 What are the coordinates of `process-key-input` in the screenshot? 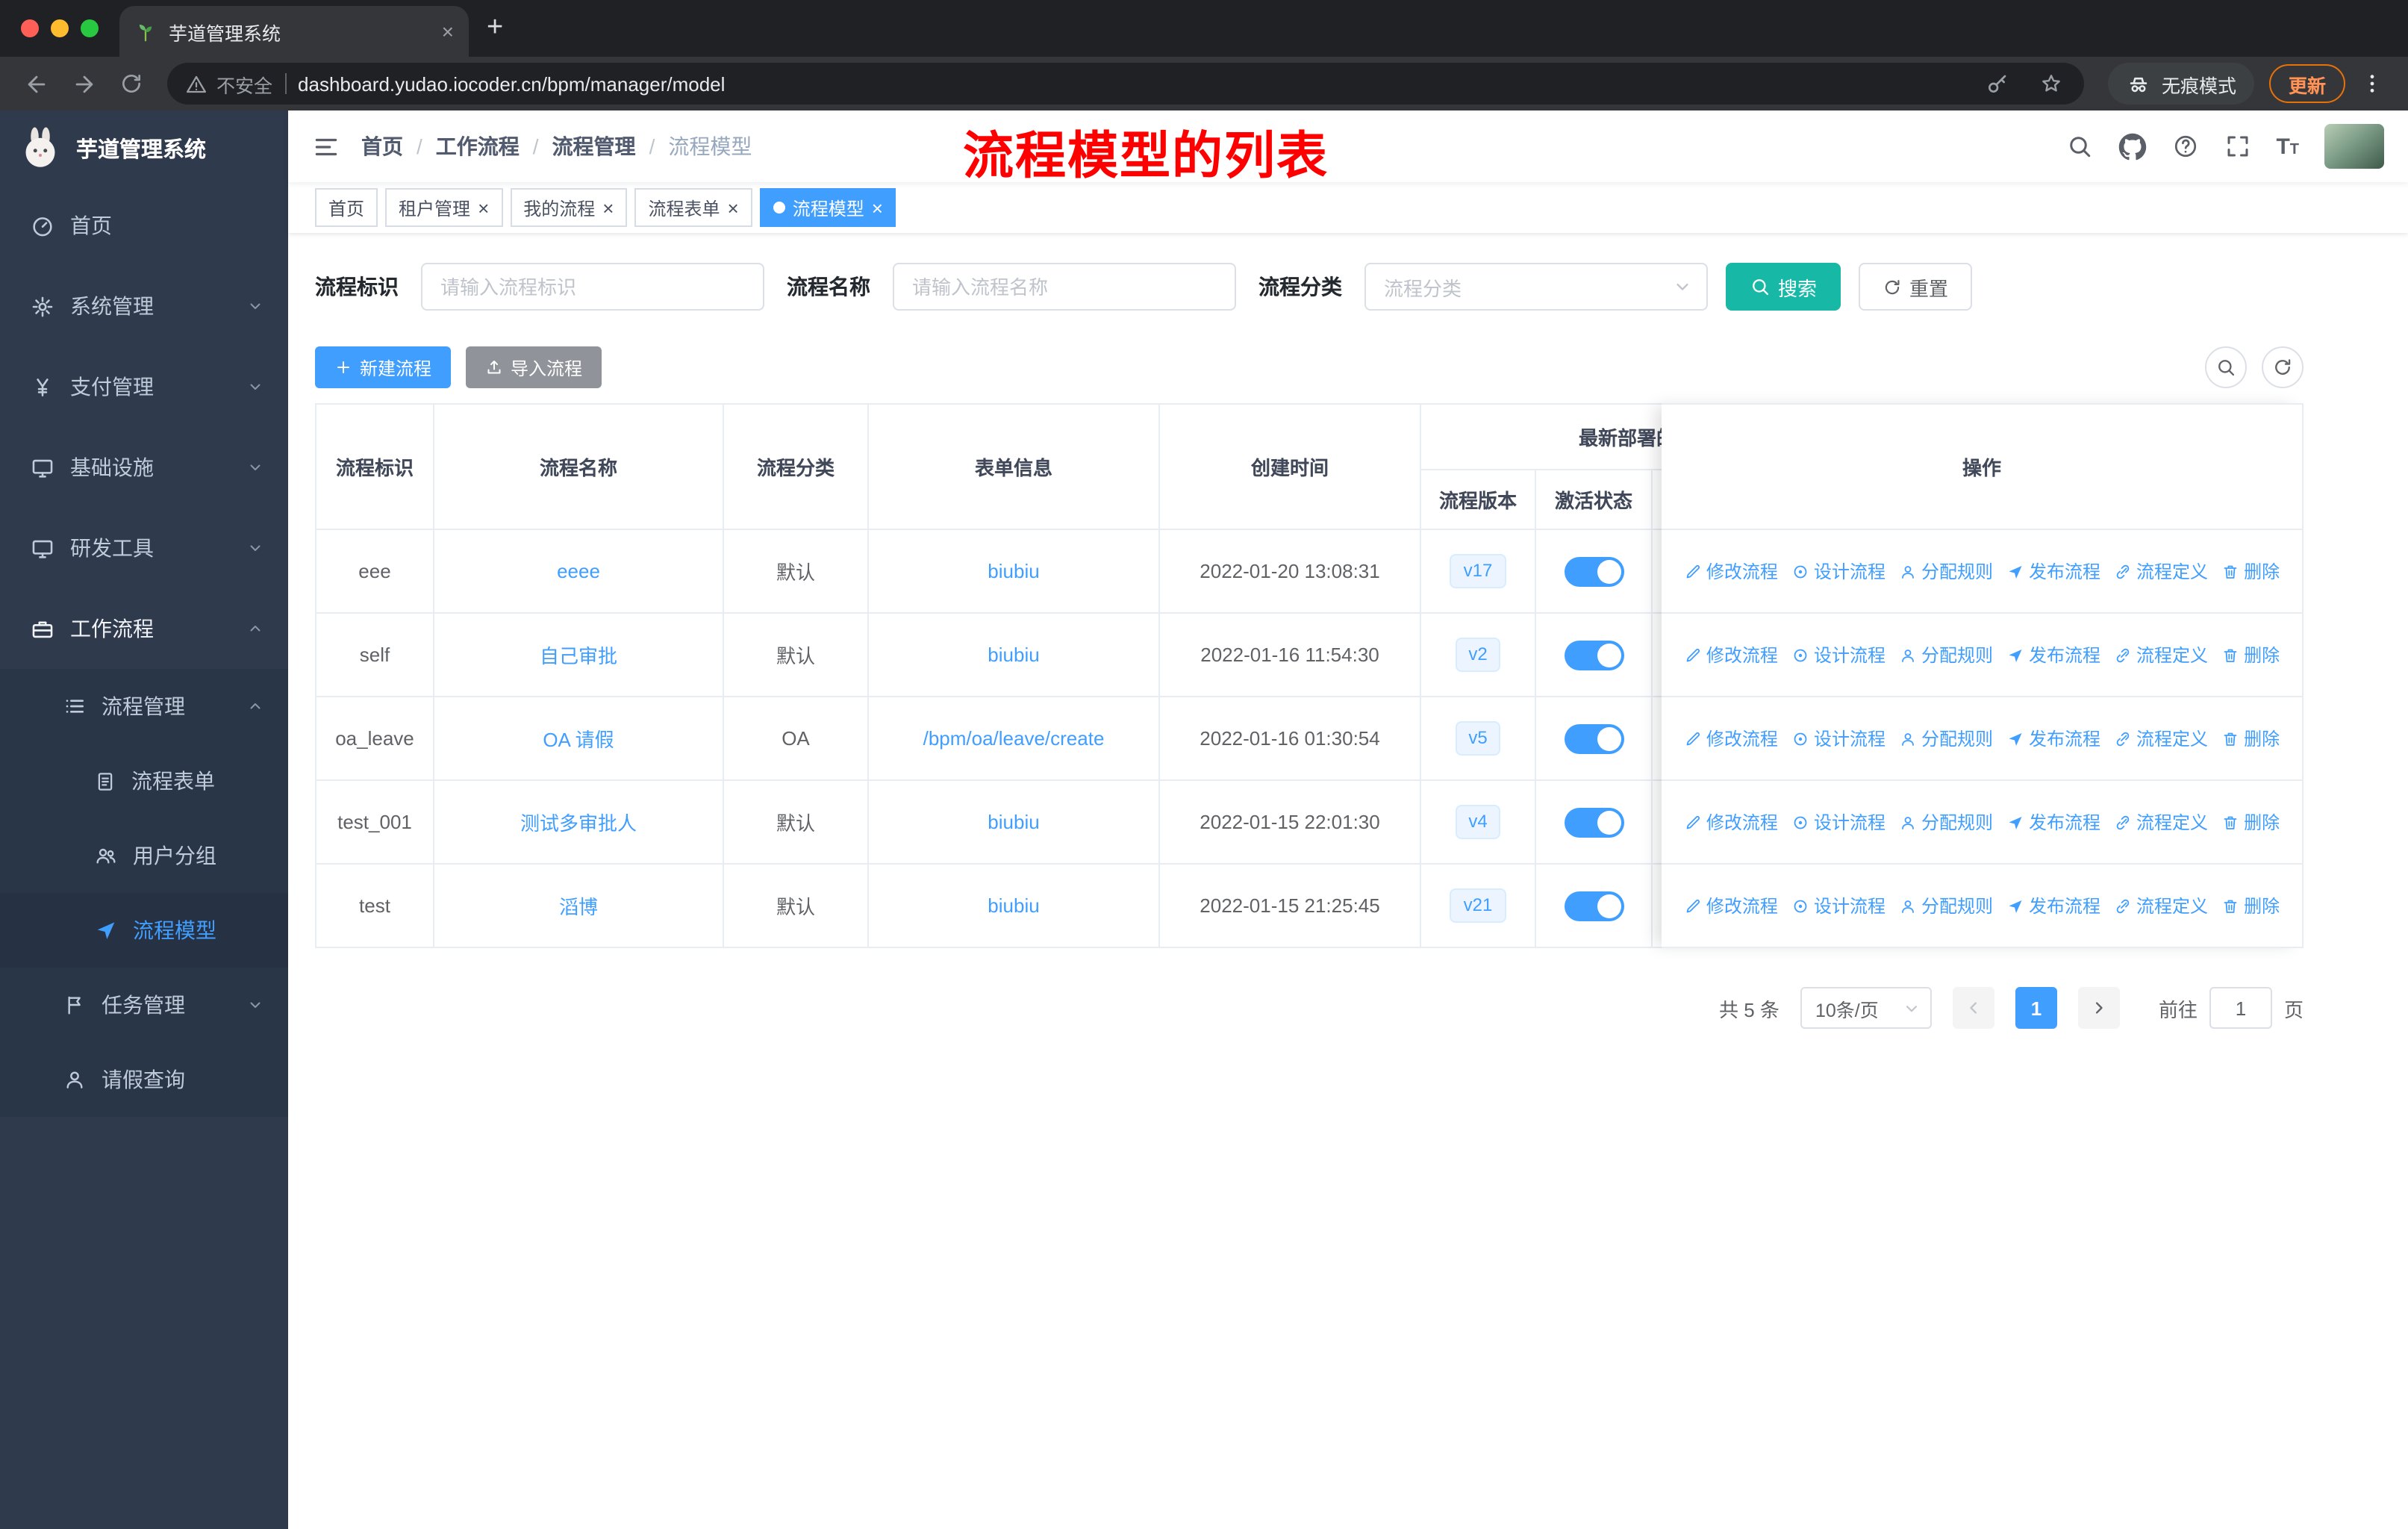 It's located at (592, 287).